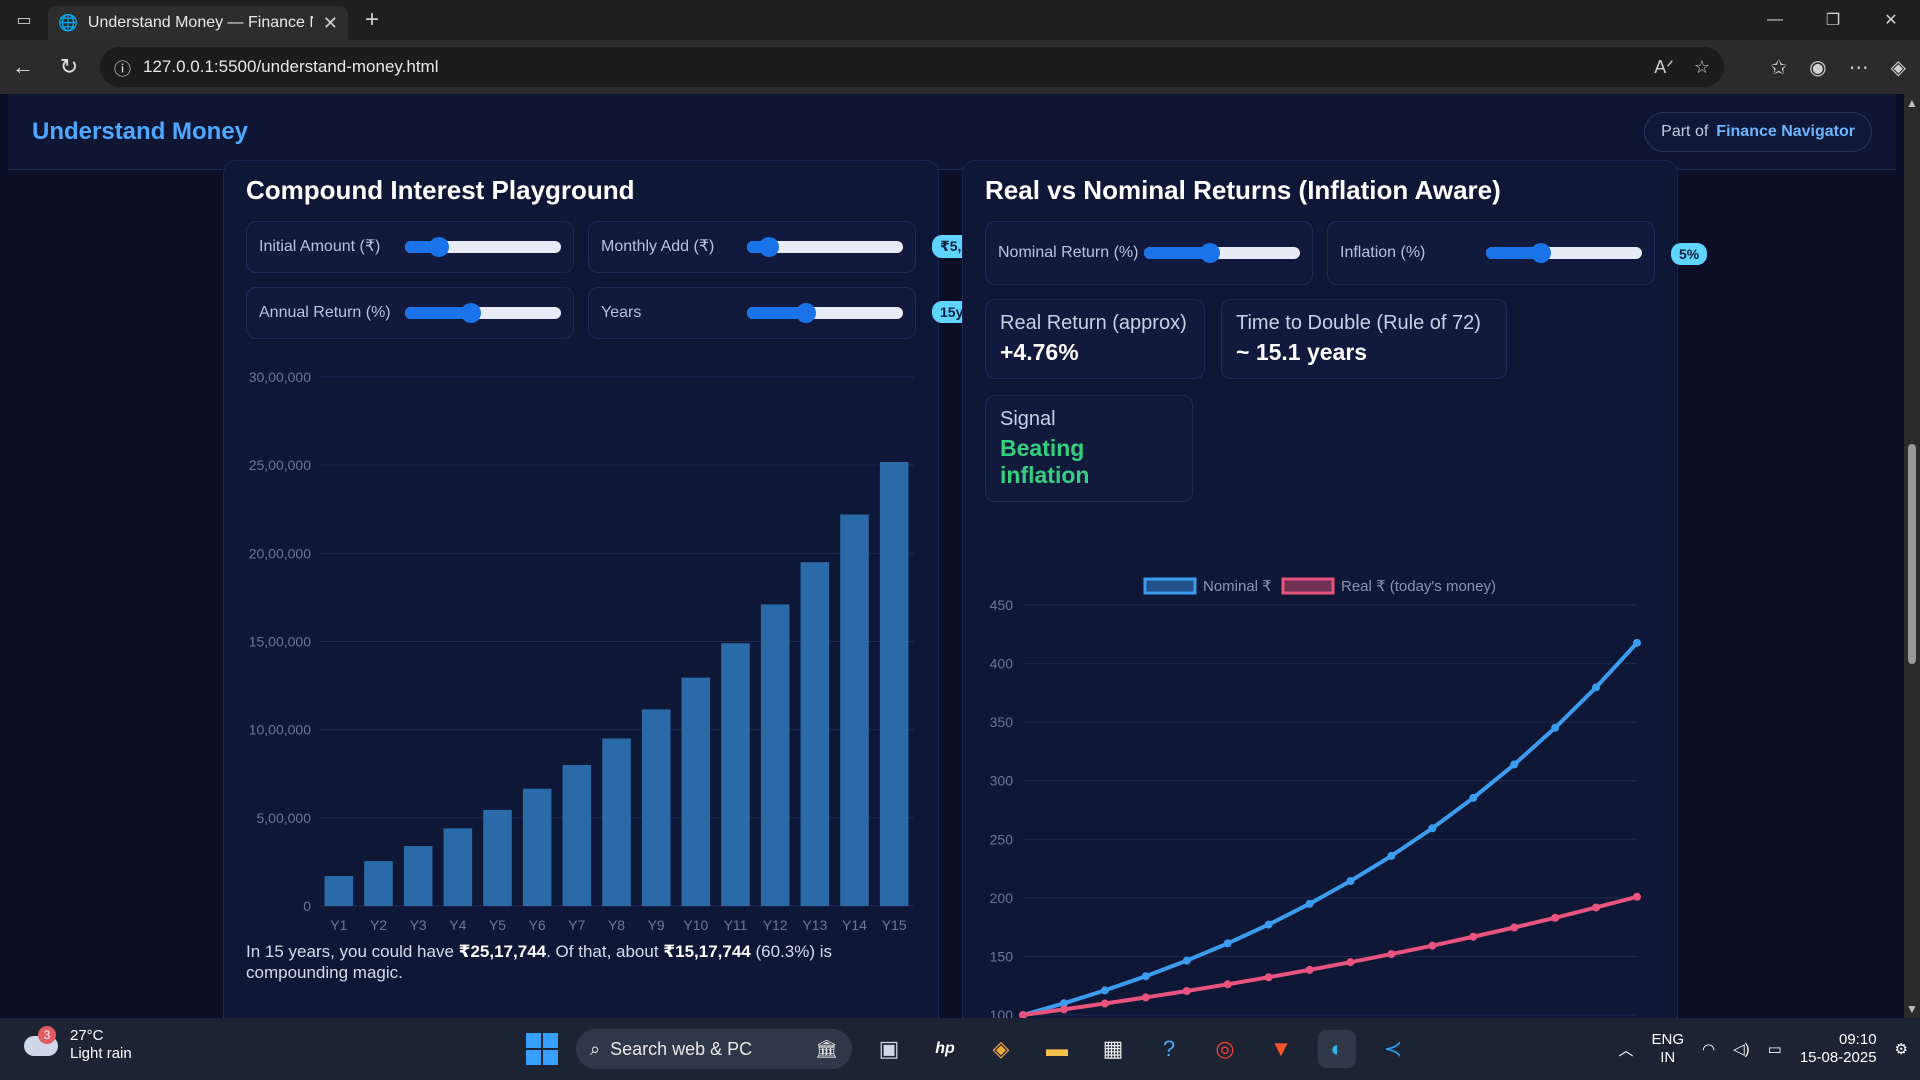 The height and width of the screenshot is (1080, 1920). I want to click on copilot-icon: ◈, so click(1898, 67).